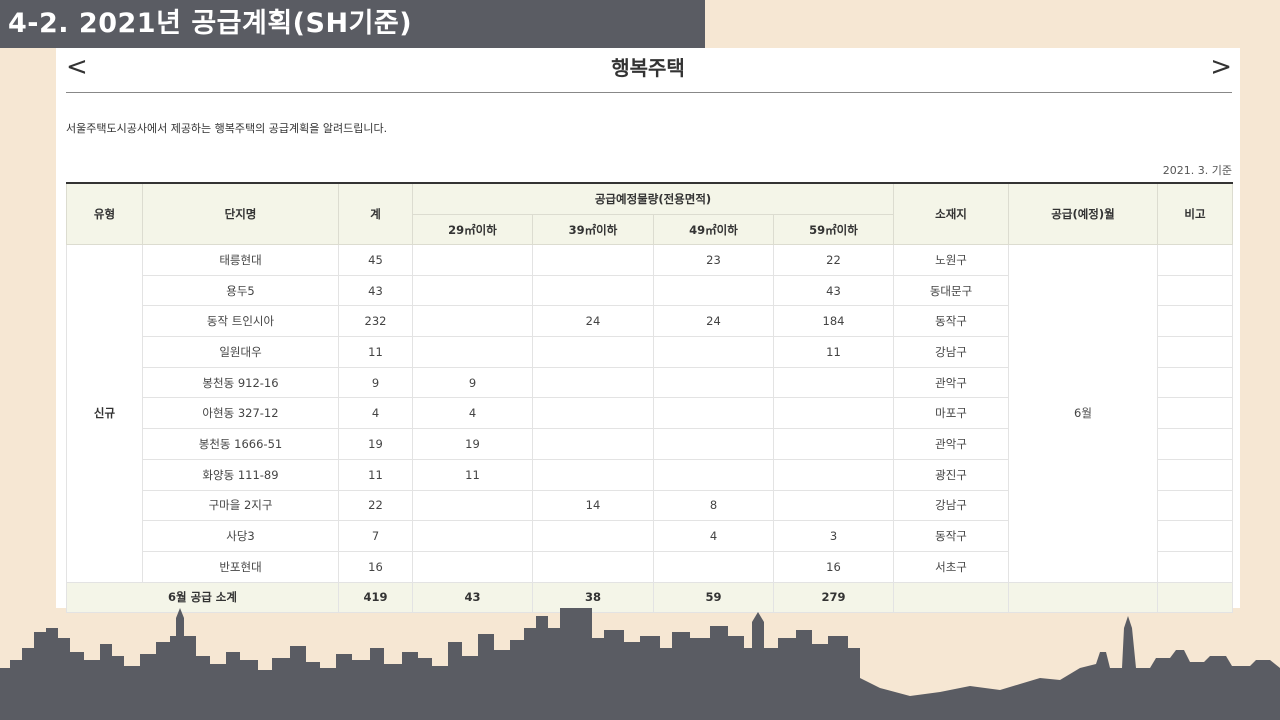 This screenshot has height=720, width=1280. What do you see at coordinates (375, 505) in the screenshot?
I see `total-cell: 22` at bounding box center [375, 505].